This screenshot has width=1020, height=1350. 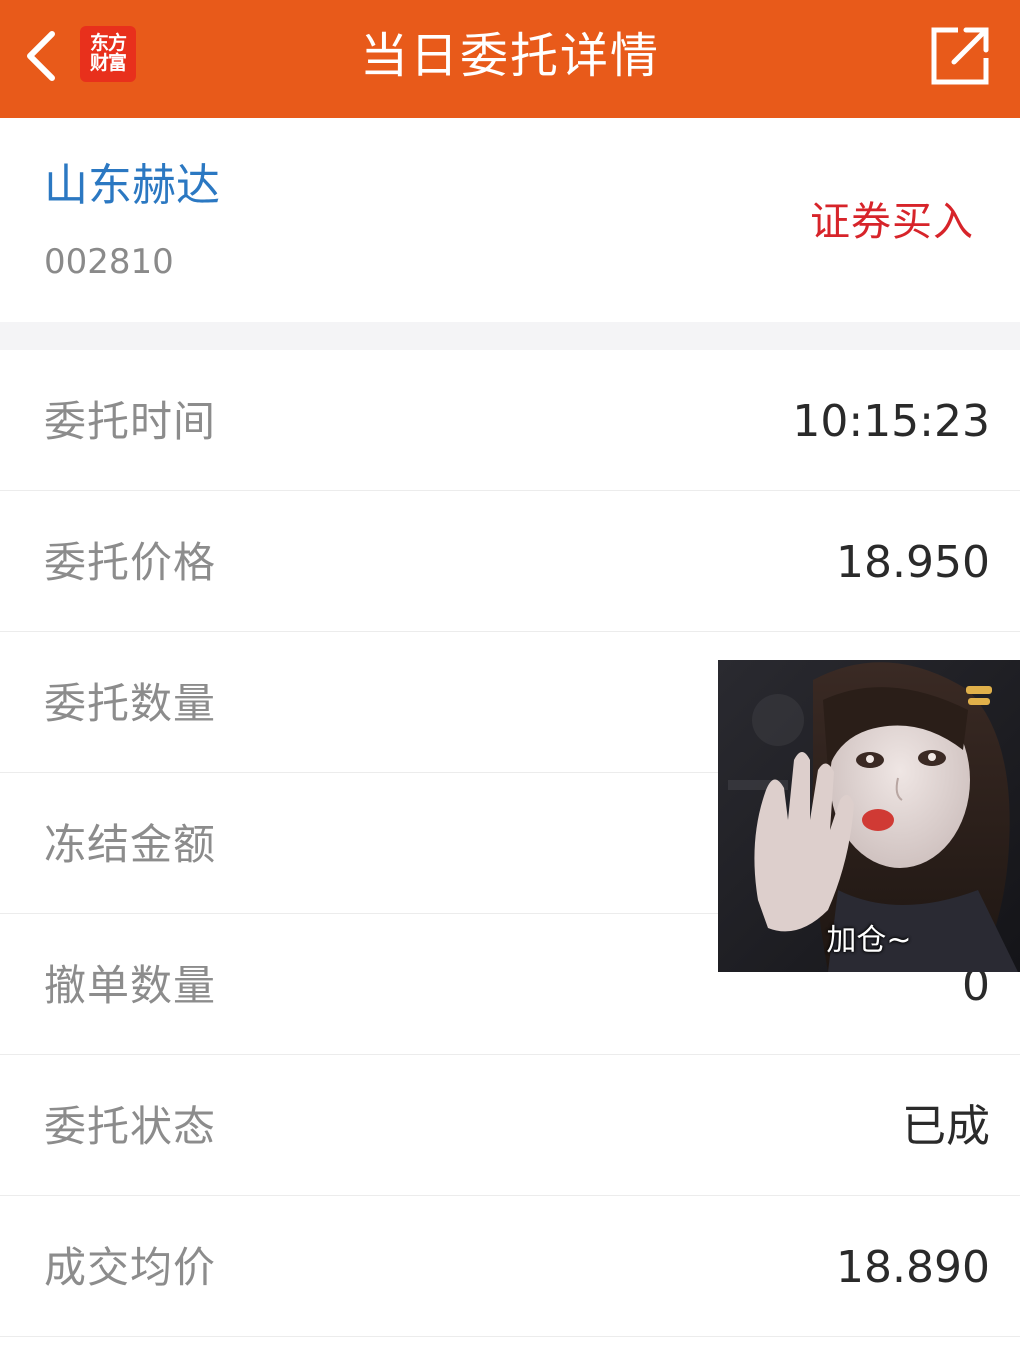 I want to click on trade-type-label: 证券买入, so click(x=892, y=222).